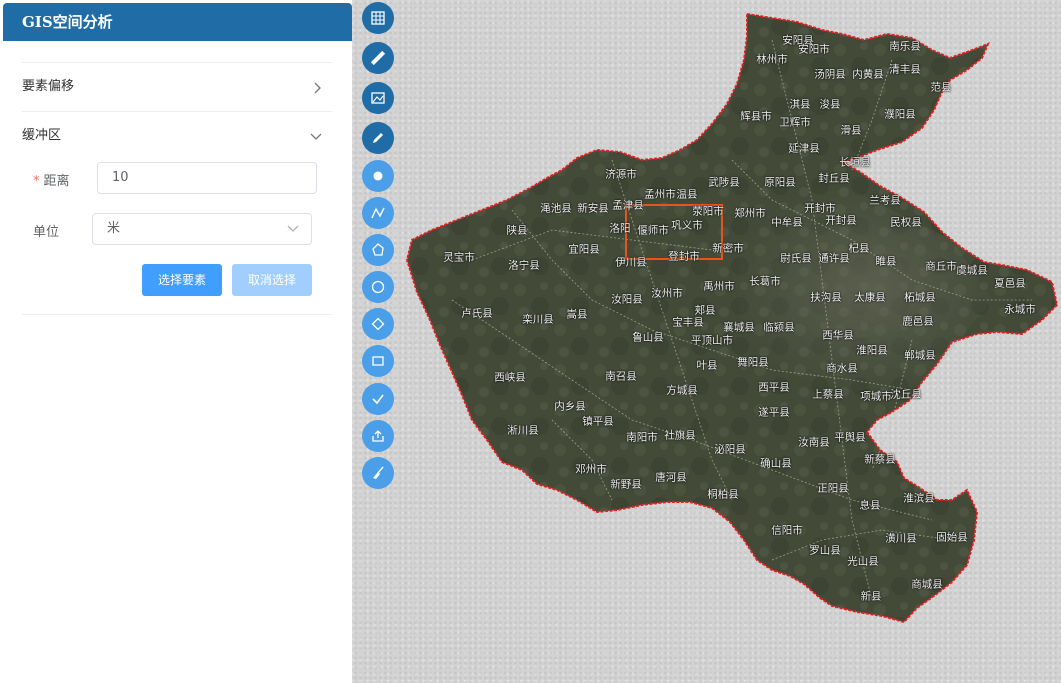 This screenshot has width=1061, height=683. I want to click on city-label: 唐河县, so click(671, 477).